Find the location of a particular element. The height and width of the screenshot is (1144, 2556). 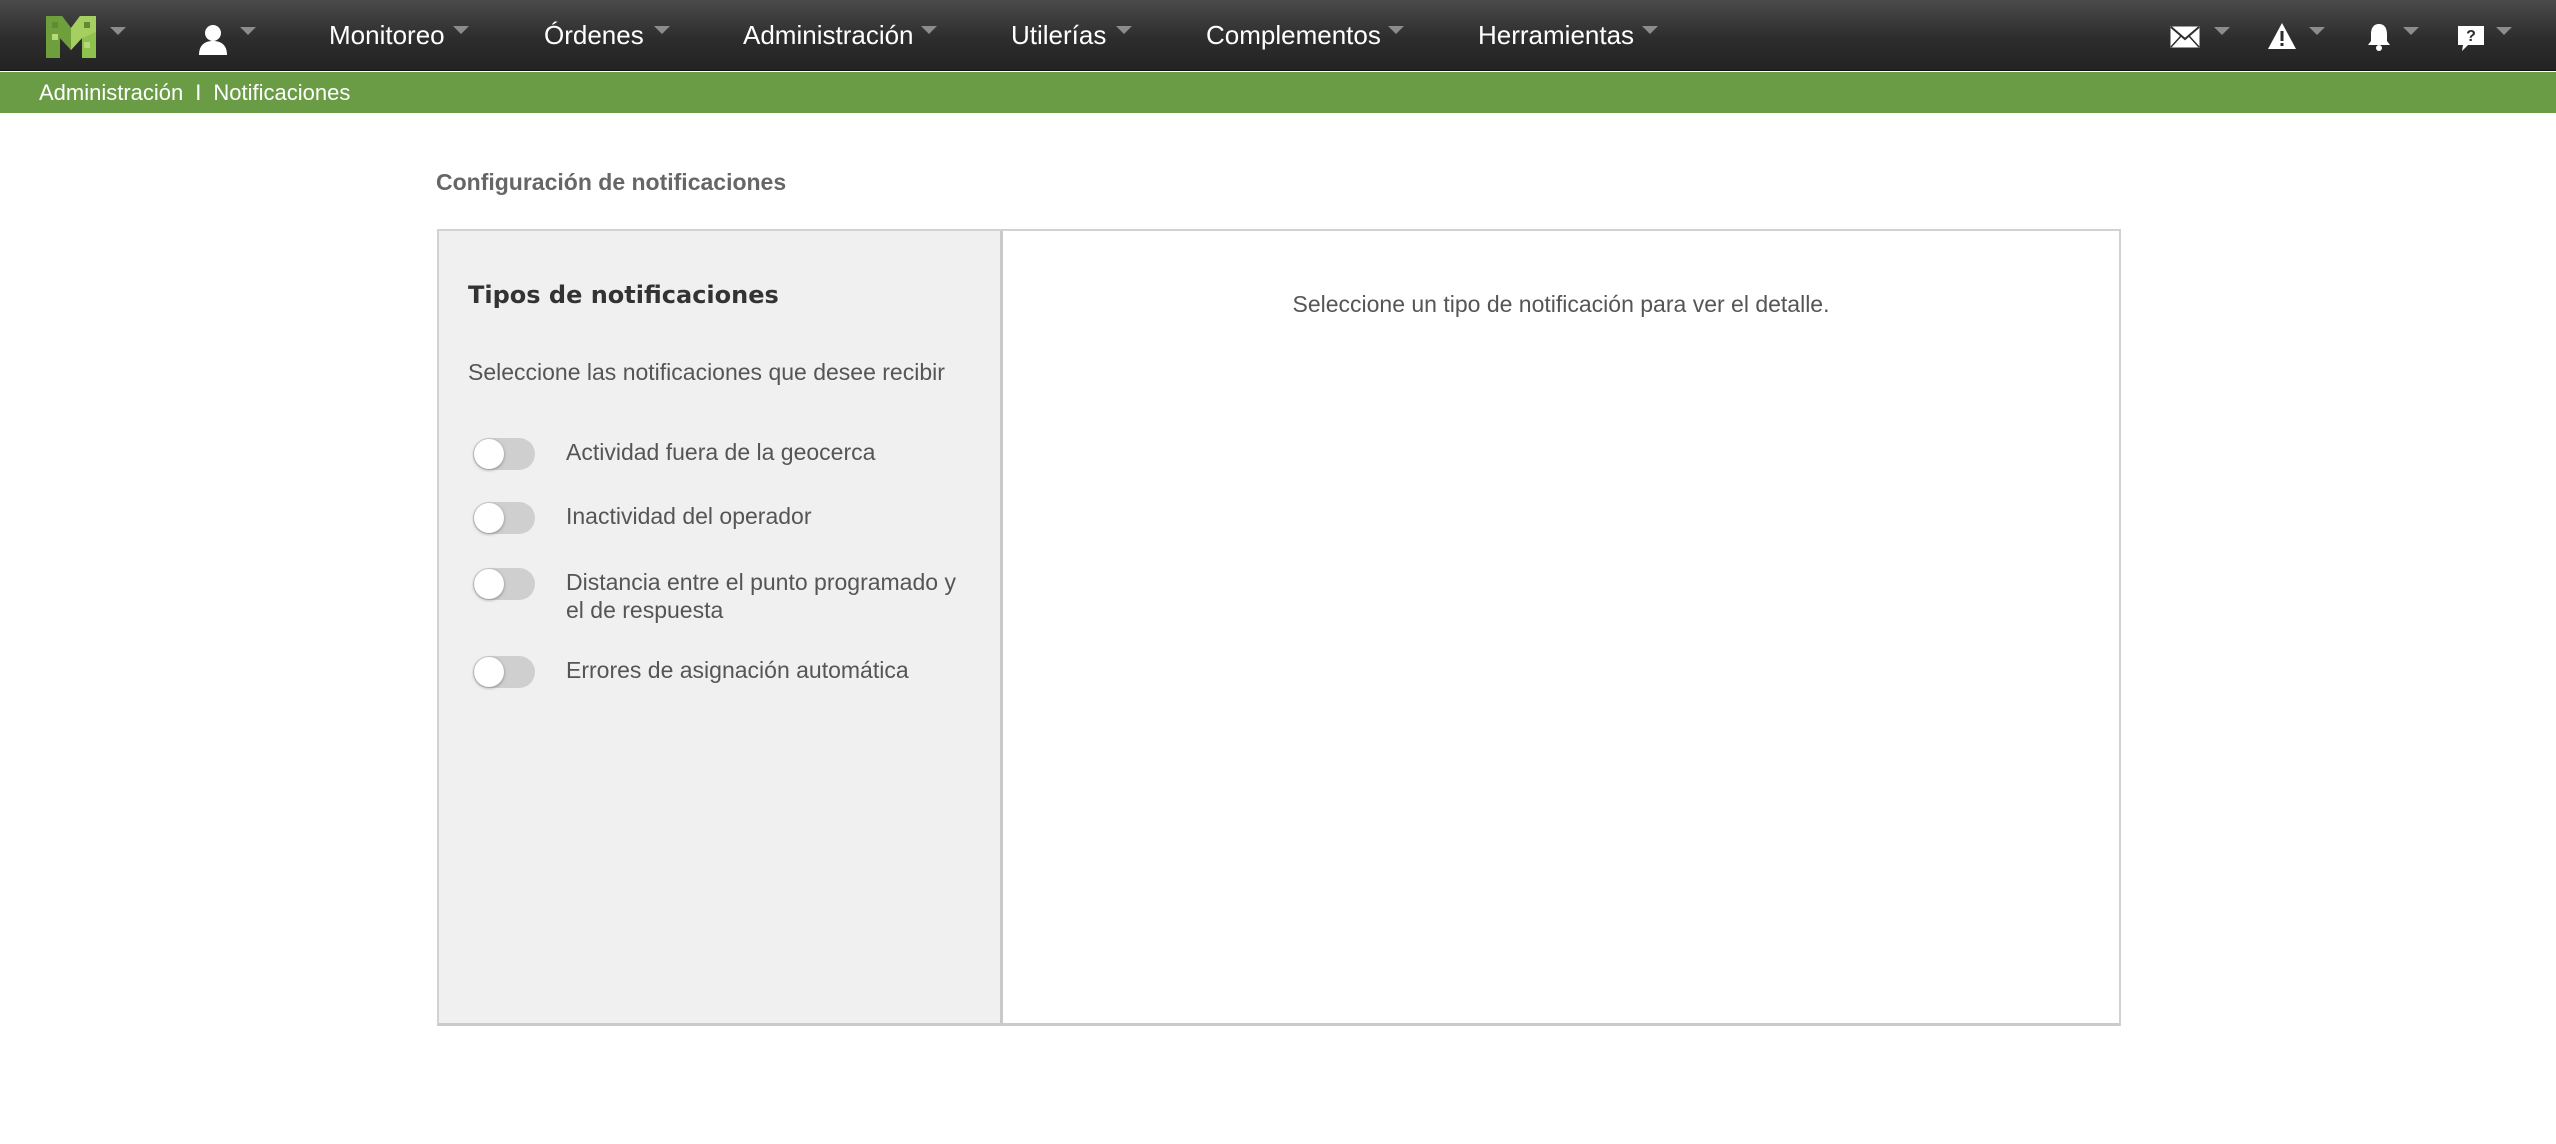

bell-dropdown-caret-icon is located at coordinates (2411, 31).